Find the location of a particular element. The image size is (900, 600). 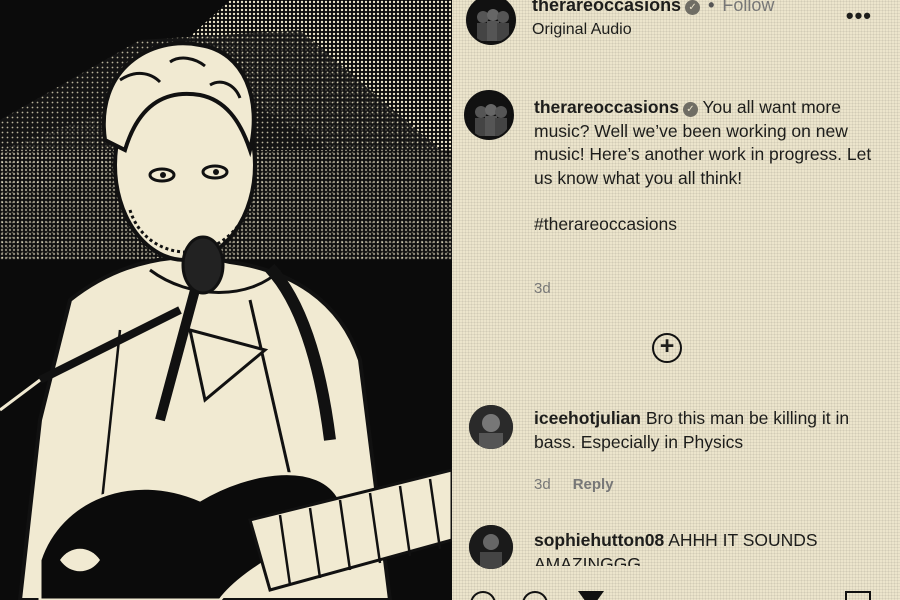

comment-username: sophiehutton08 is located at coordinates (599, 540).